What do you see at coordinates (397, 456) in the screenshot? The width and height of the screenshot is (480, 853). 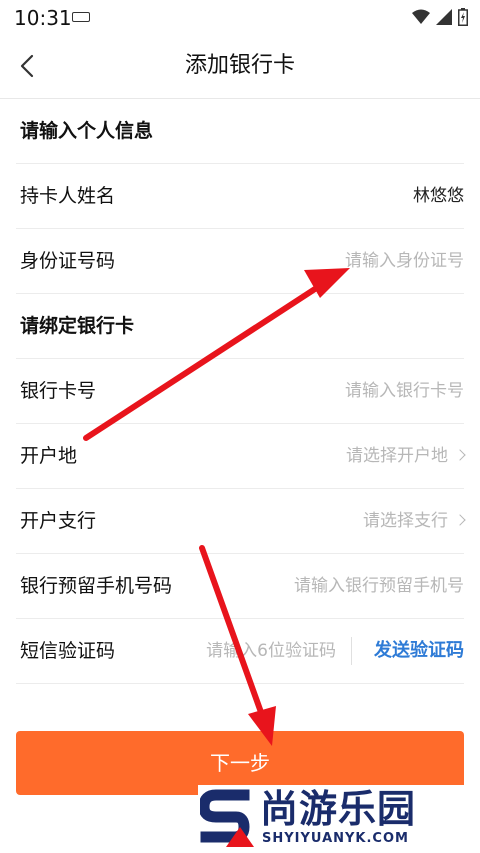 I see `open-location-placeholder: 请选择开户地` at bounding box center [397, 456].